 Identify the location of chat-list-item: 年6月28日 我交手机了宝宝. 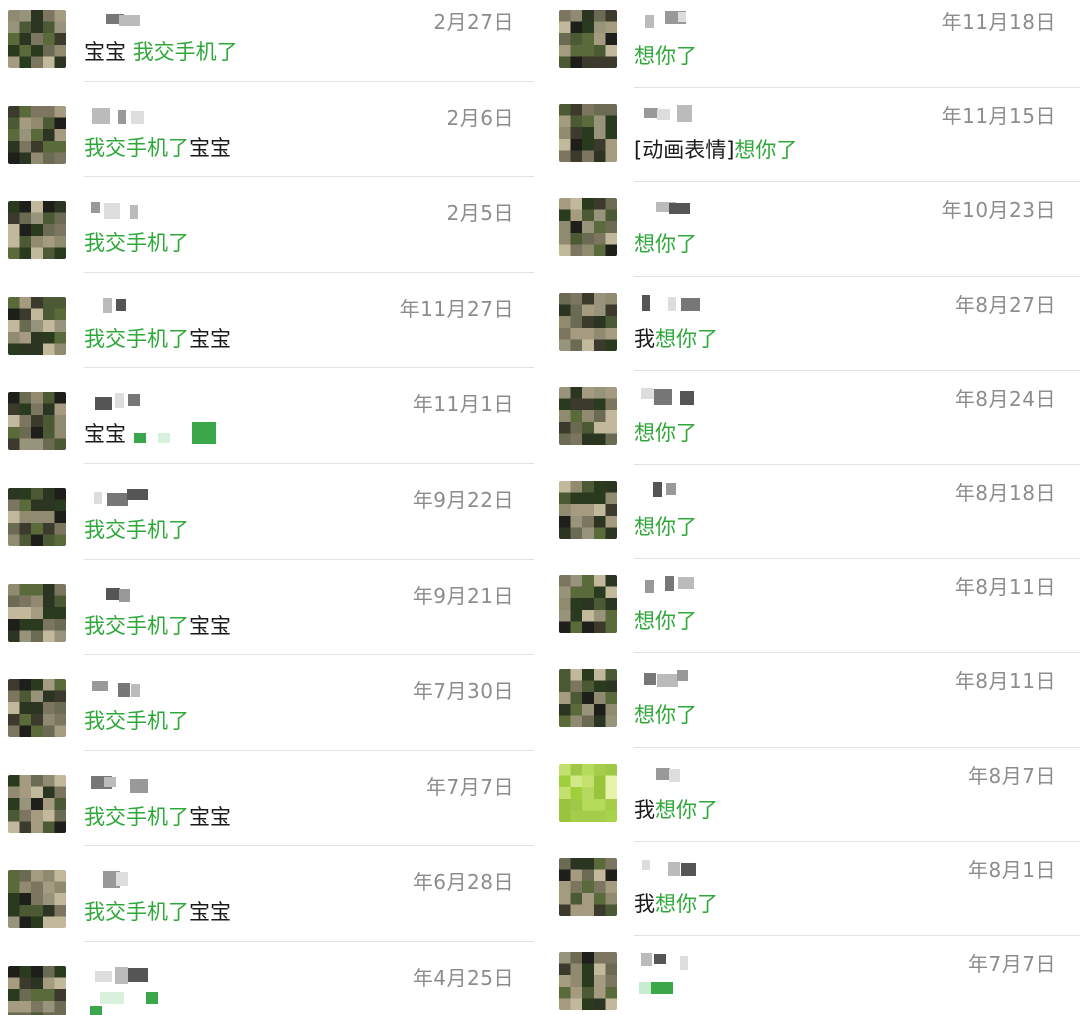
(270, 908).